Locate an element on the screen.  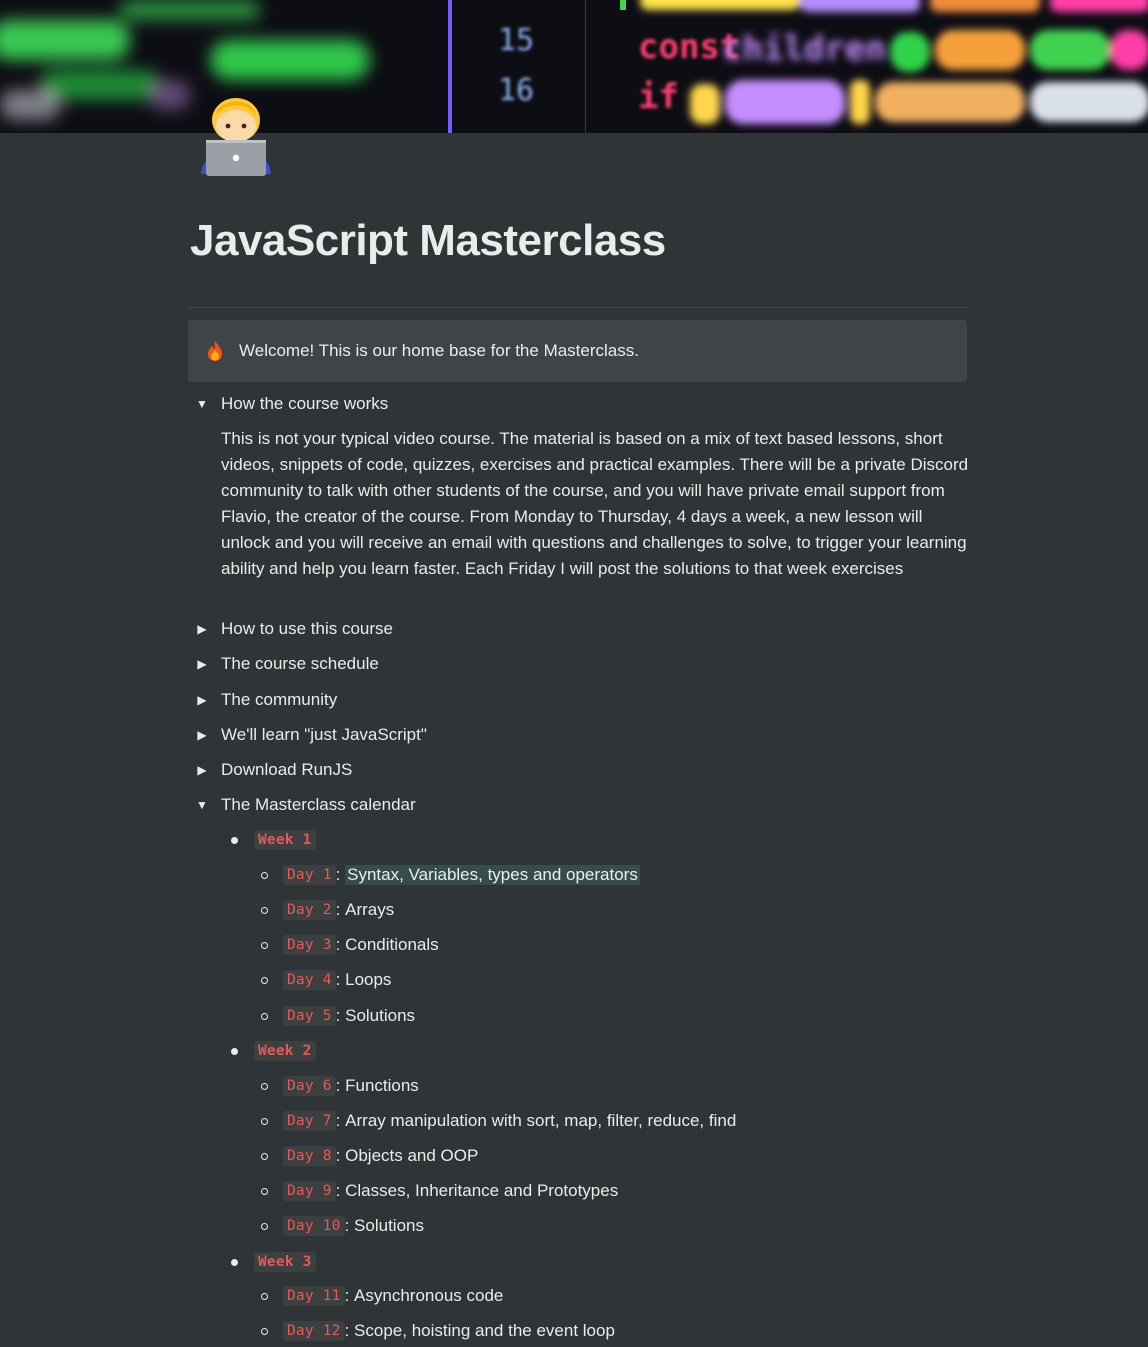
divider is located at coordinates (577, 307).